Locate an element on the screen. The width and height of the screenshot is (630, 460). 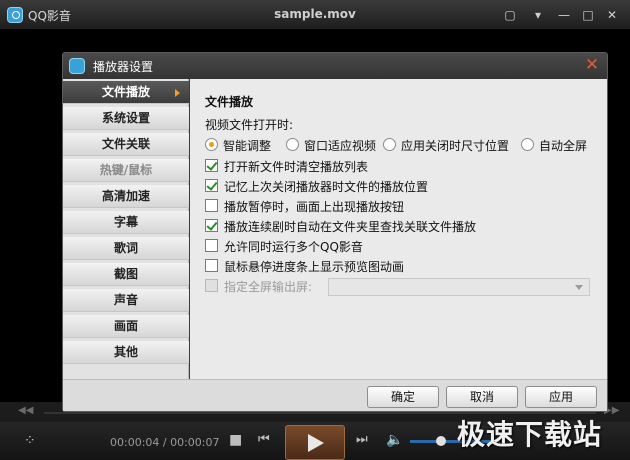
chevron-down-icon is located at coordinates (579, 287).